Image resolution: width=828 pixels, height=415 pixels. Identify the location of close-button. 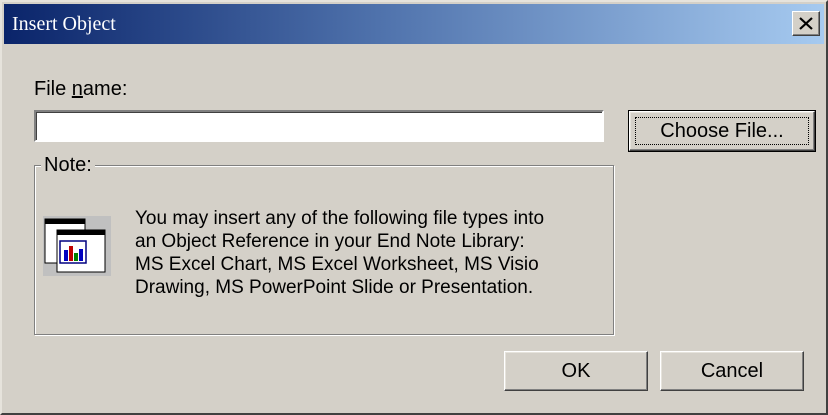
(806, 23).